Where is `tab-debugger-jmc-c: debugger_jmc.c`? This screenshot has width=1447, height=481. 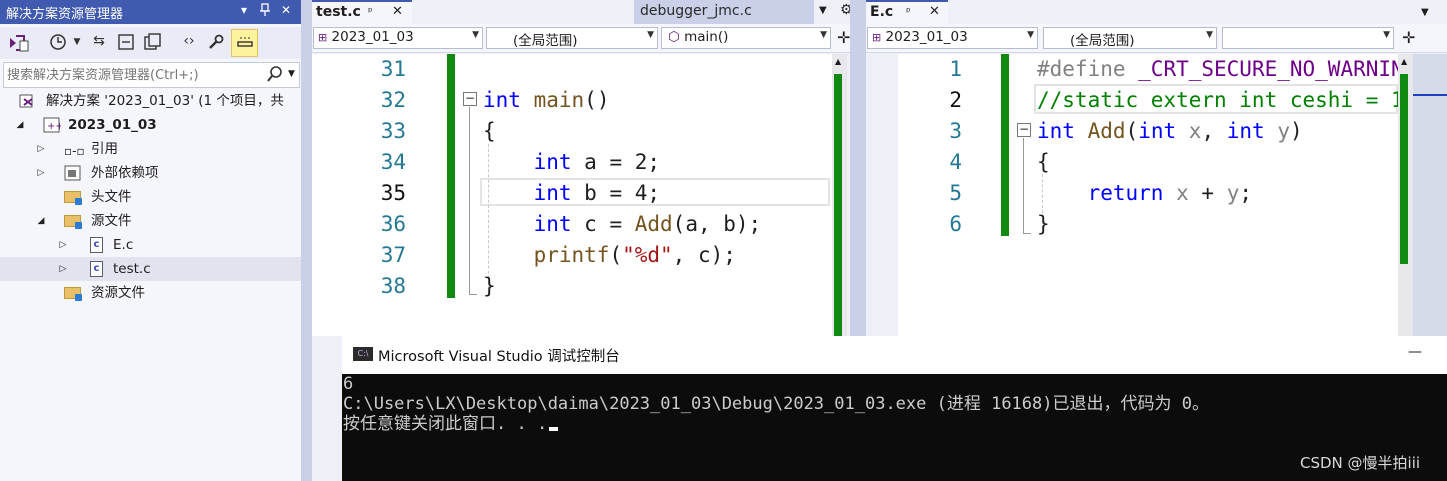
tab-debugger-jmc-c: debugger_jmc.c is located at coordinates (724, 12).